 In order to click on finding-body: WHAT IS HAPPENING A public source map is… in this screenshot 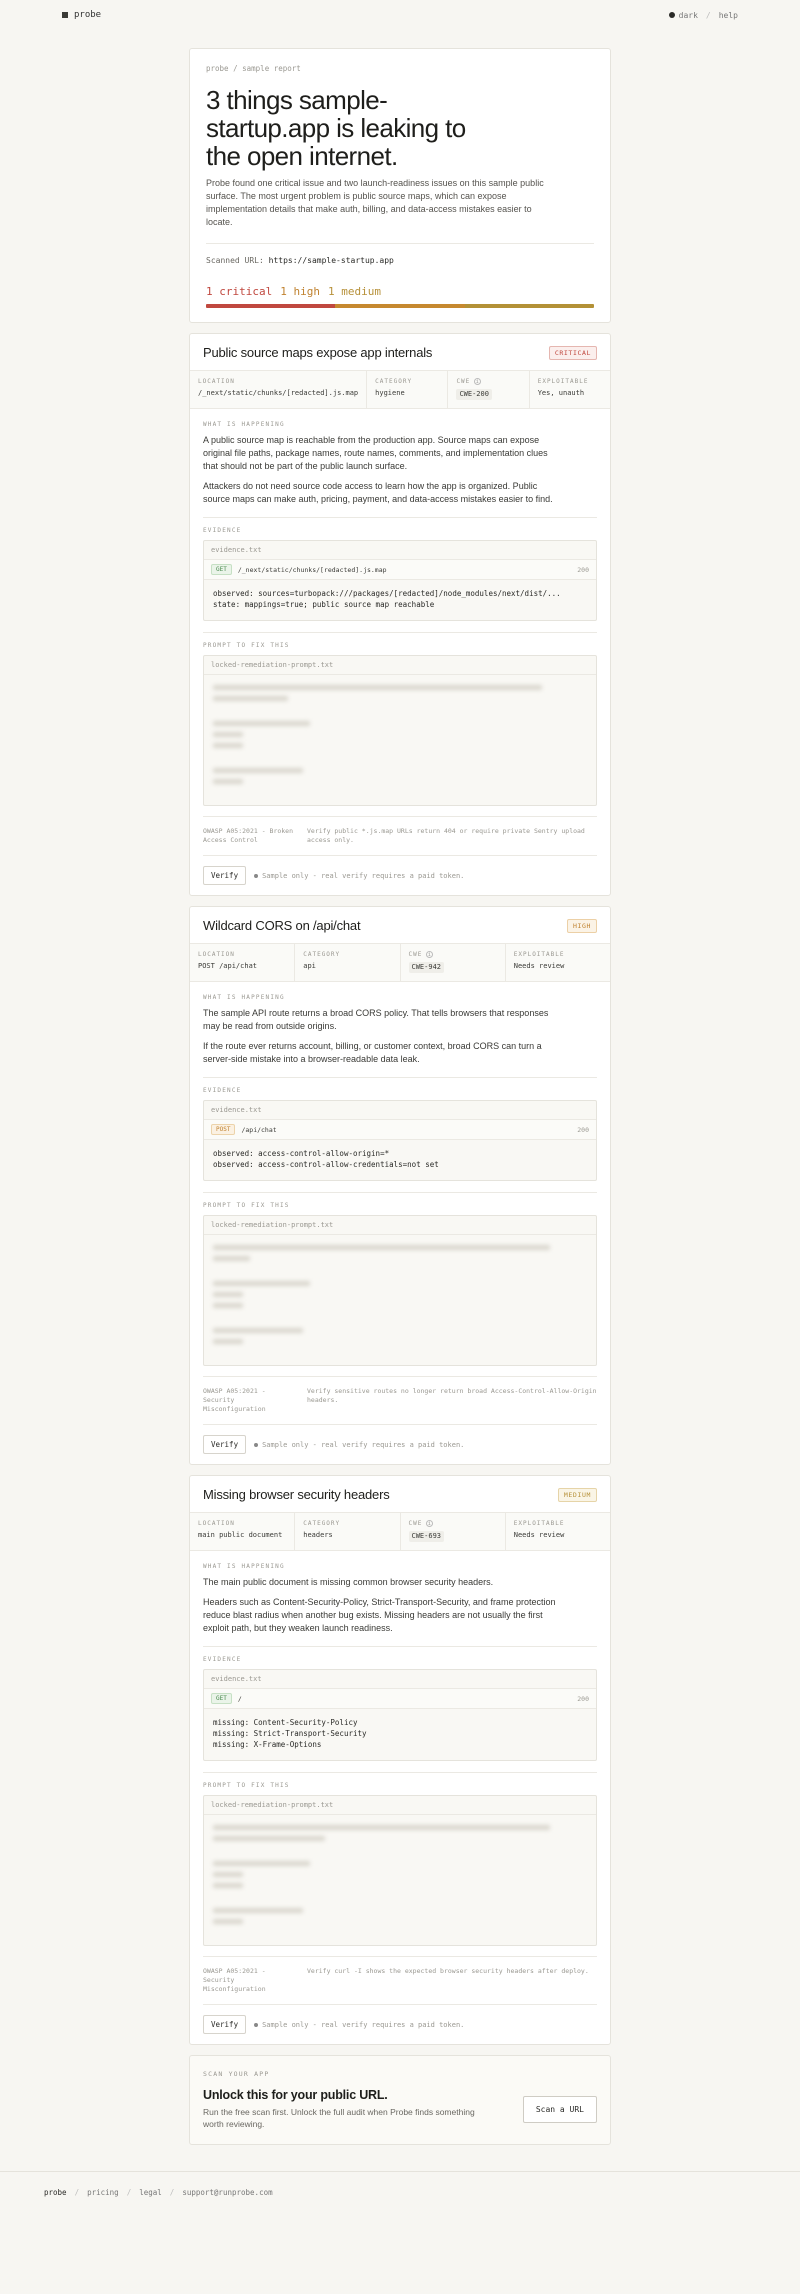, I will do `click(400, 652)`.